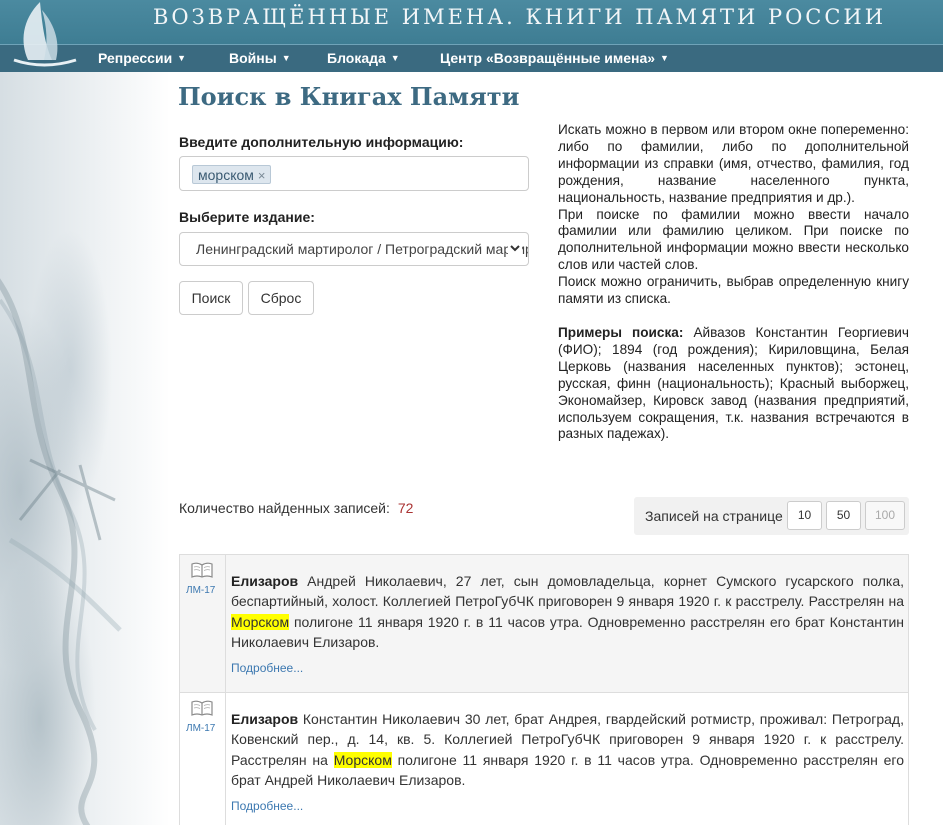 Image resolution: width=943 pixels, height=825 pixels. I want to click on page-size-label: Записей на странице, so click(714, 516).